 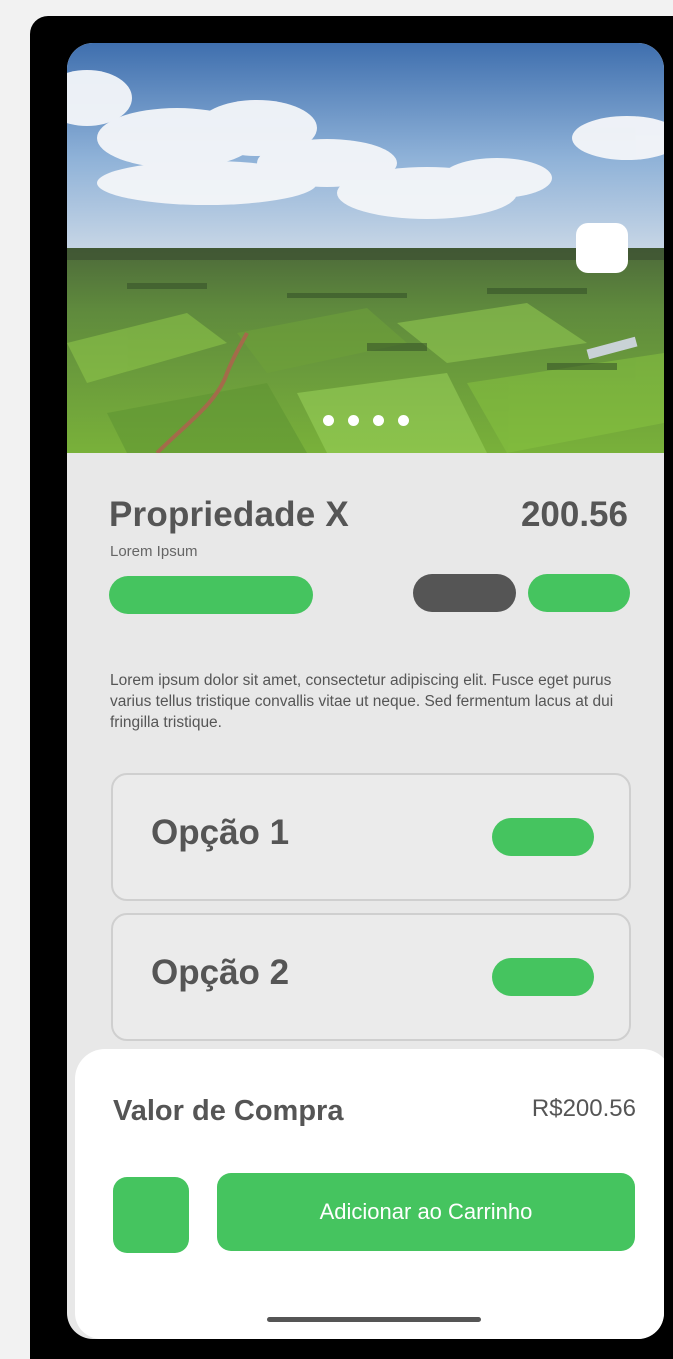 I want to click on option-card-2: Opção 2, so click(x=371, y=977).